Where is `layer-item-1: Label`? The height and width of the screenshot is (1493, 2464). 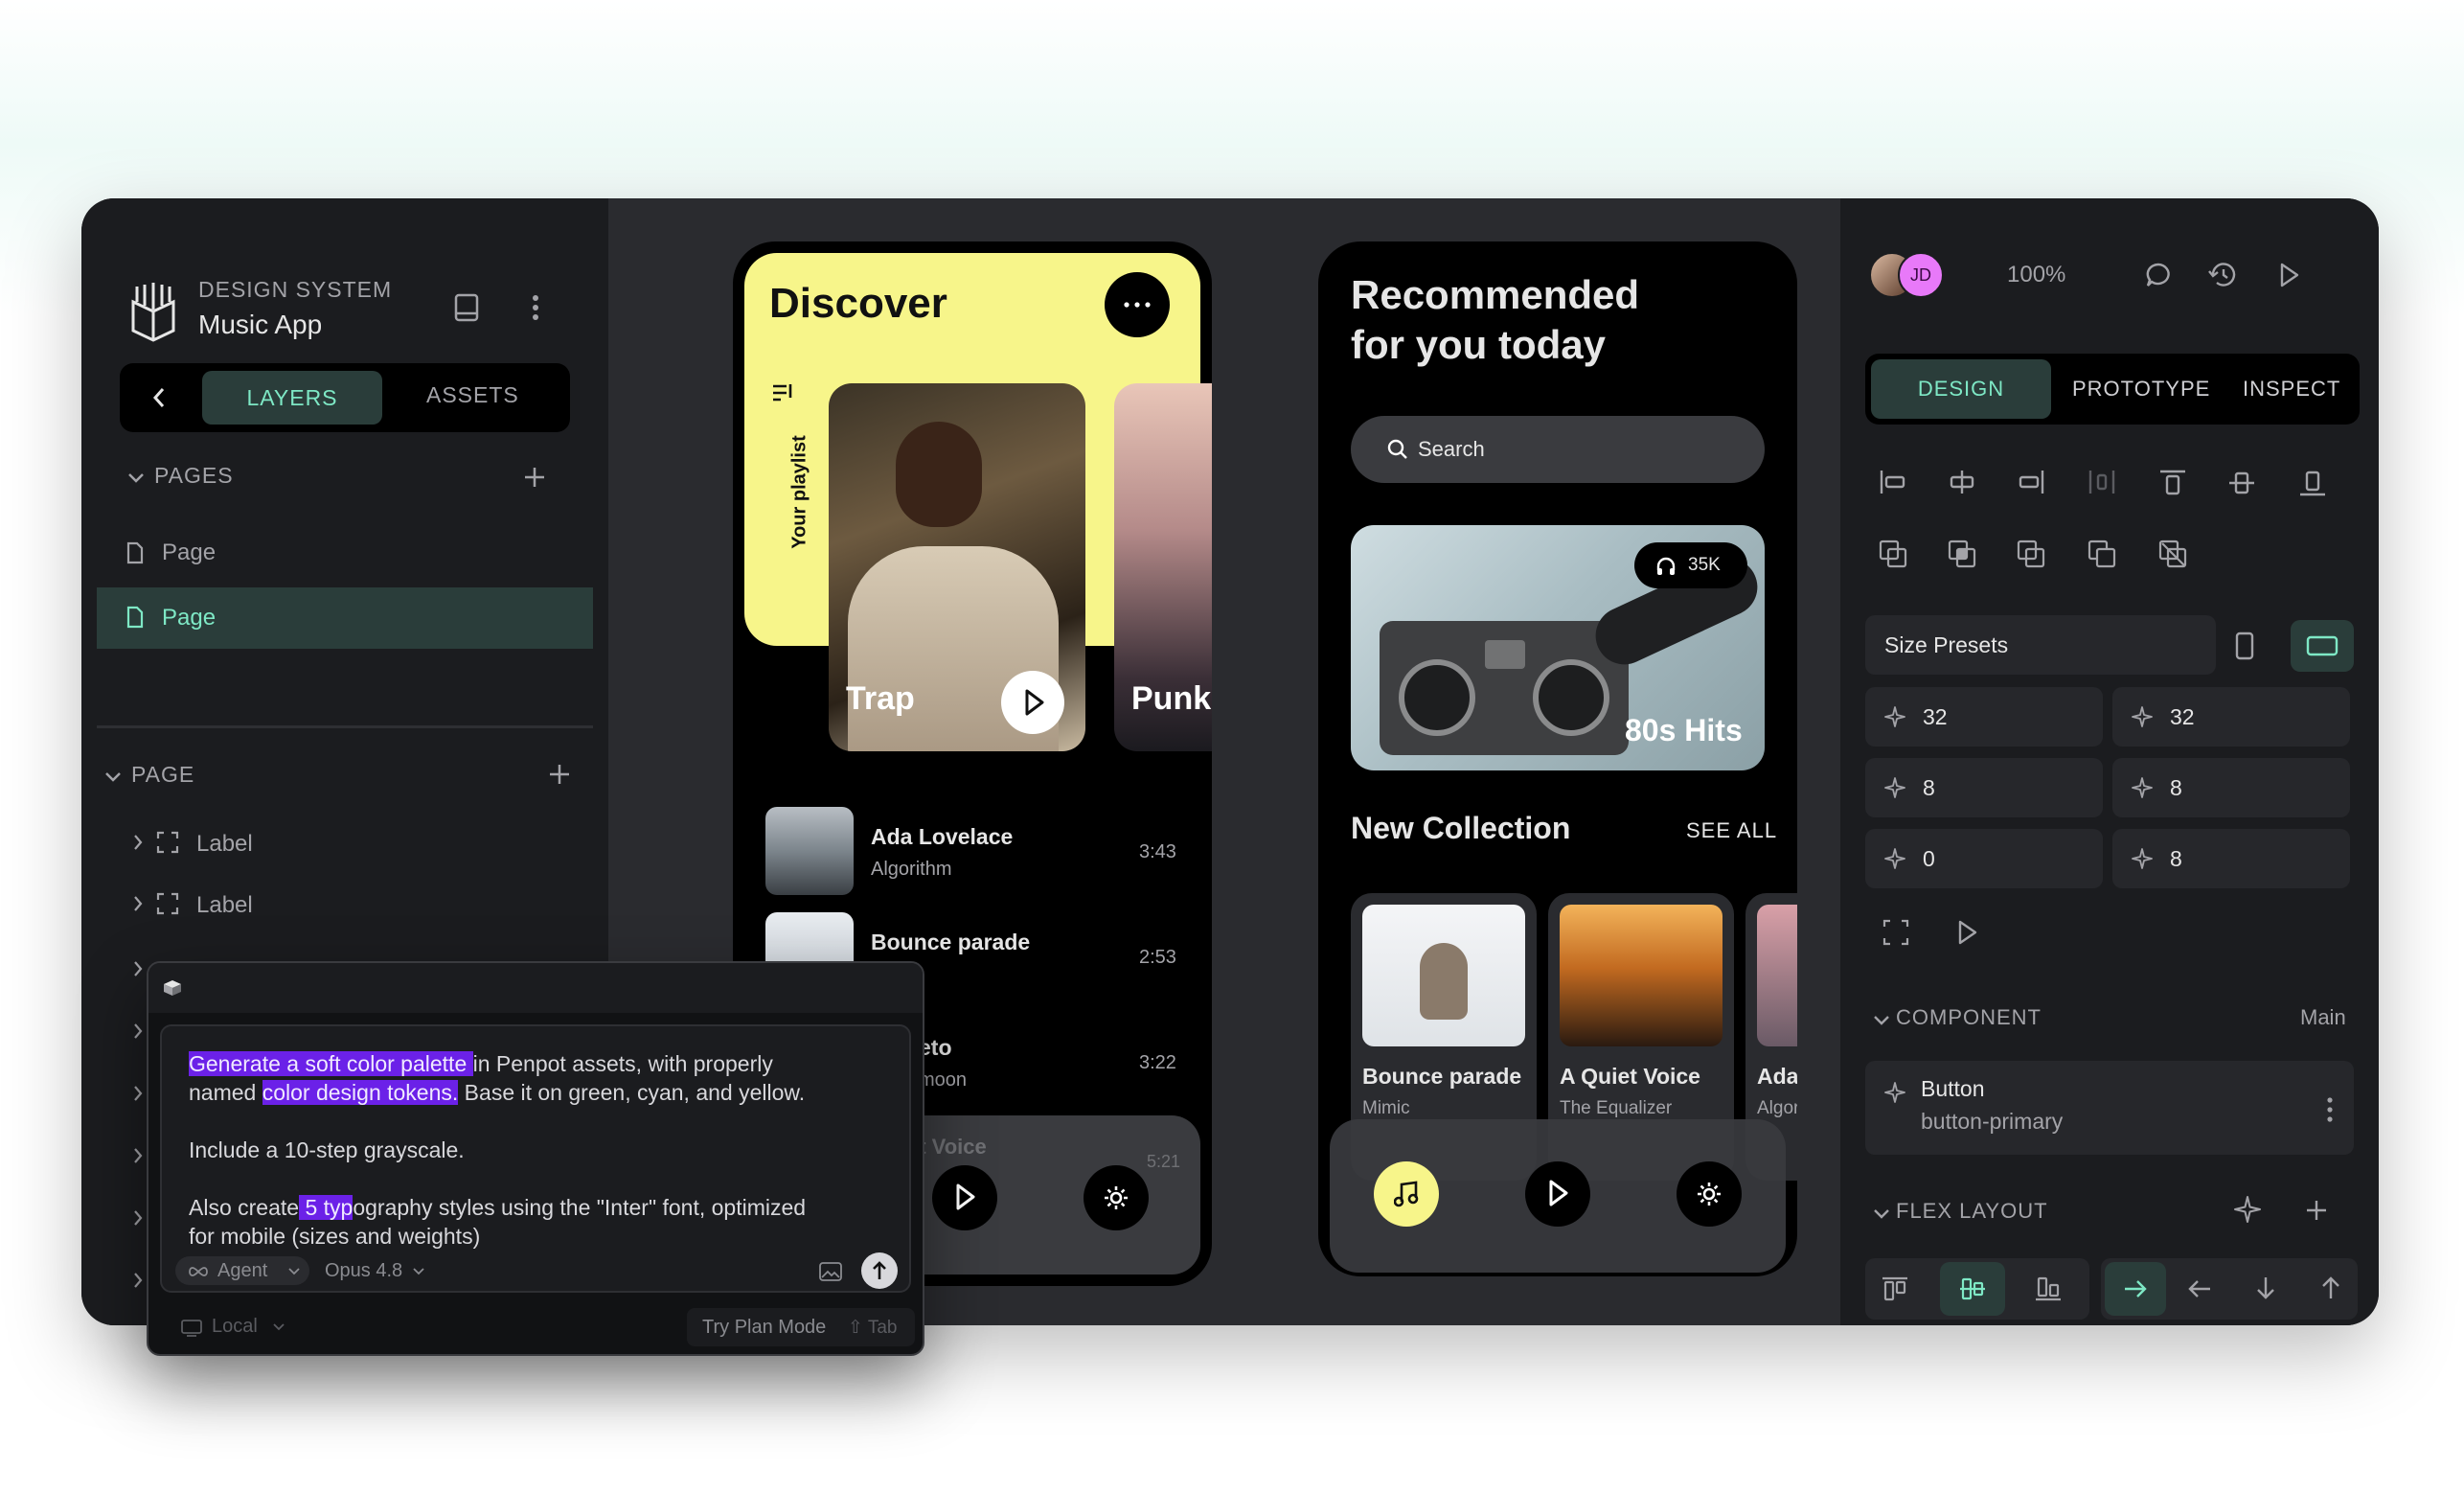
layer-item-1: Label is located at coordinates (340, 843).